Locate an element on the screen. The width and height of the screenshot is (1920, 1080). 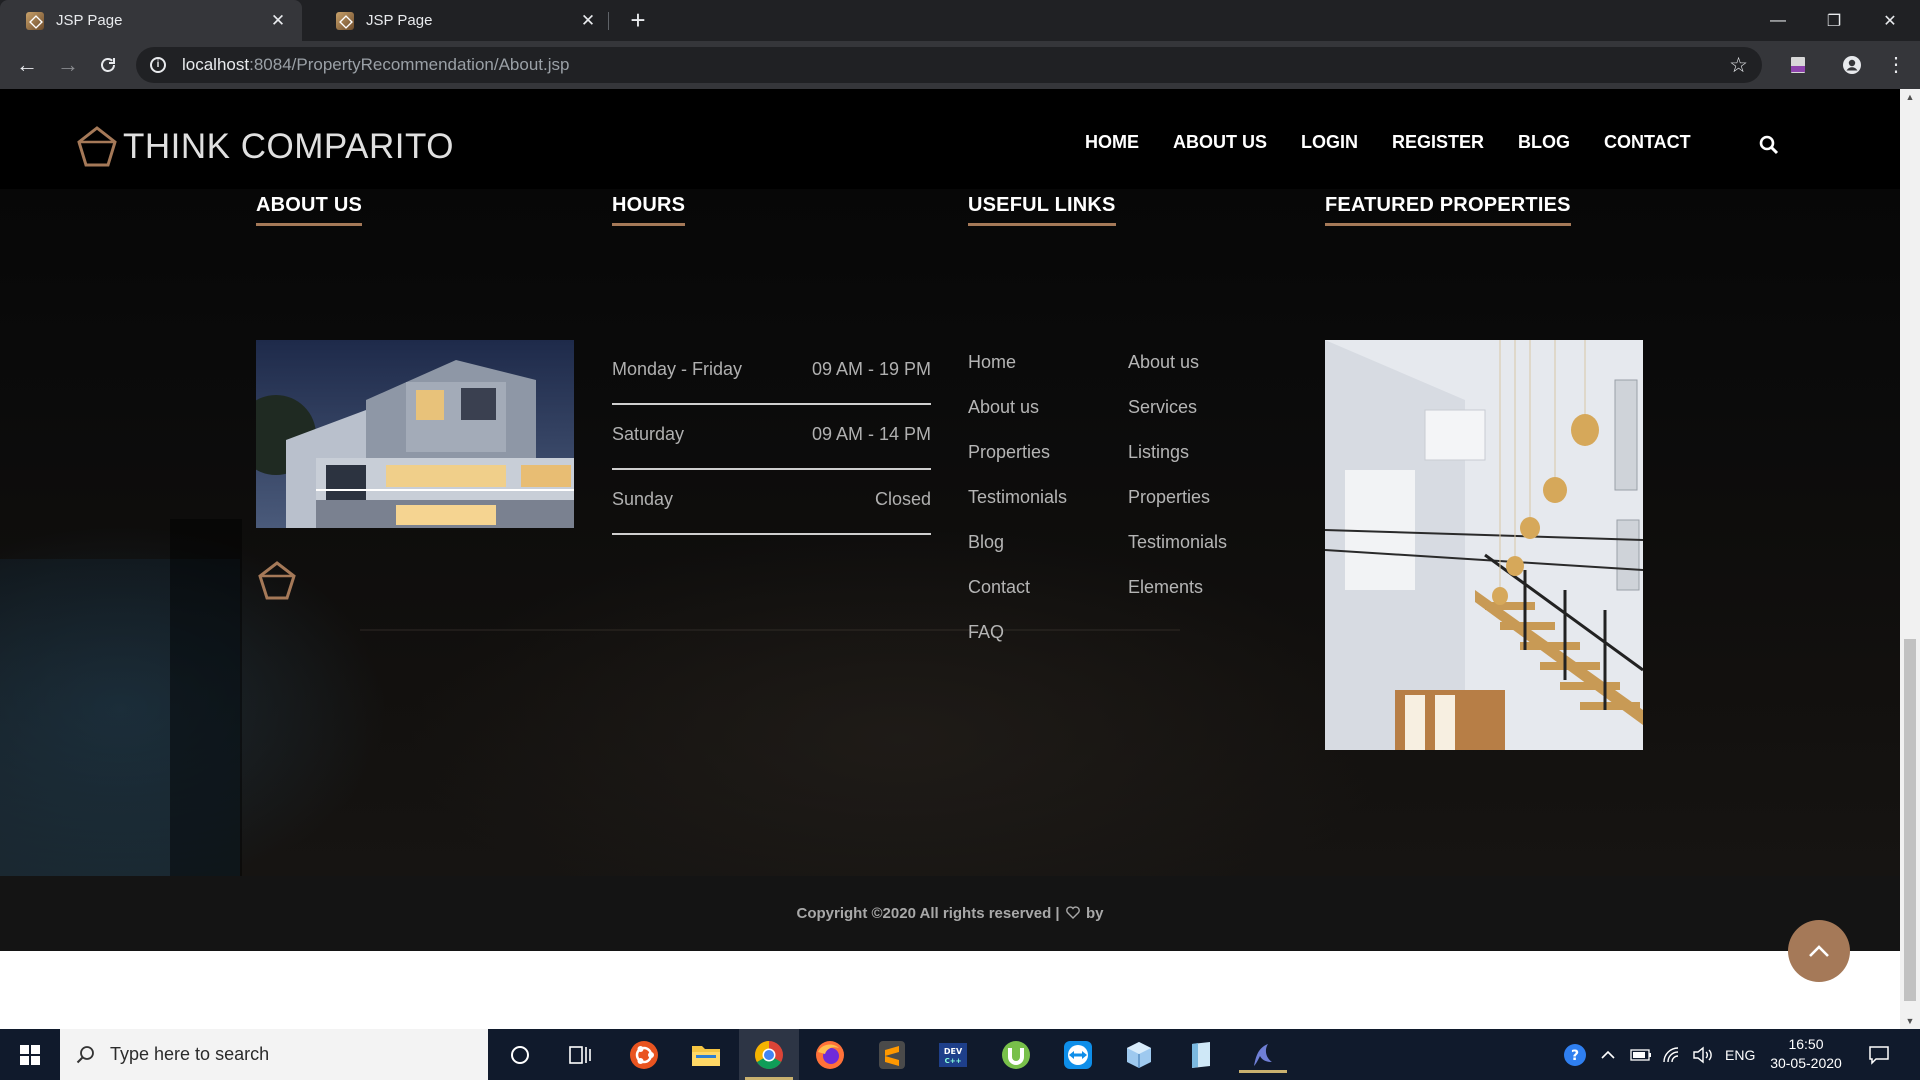
taskbar-search-box: Type here to search is located at coordinates (274, 1054).